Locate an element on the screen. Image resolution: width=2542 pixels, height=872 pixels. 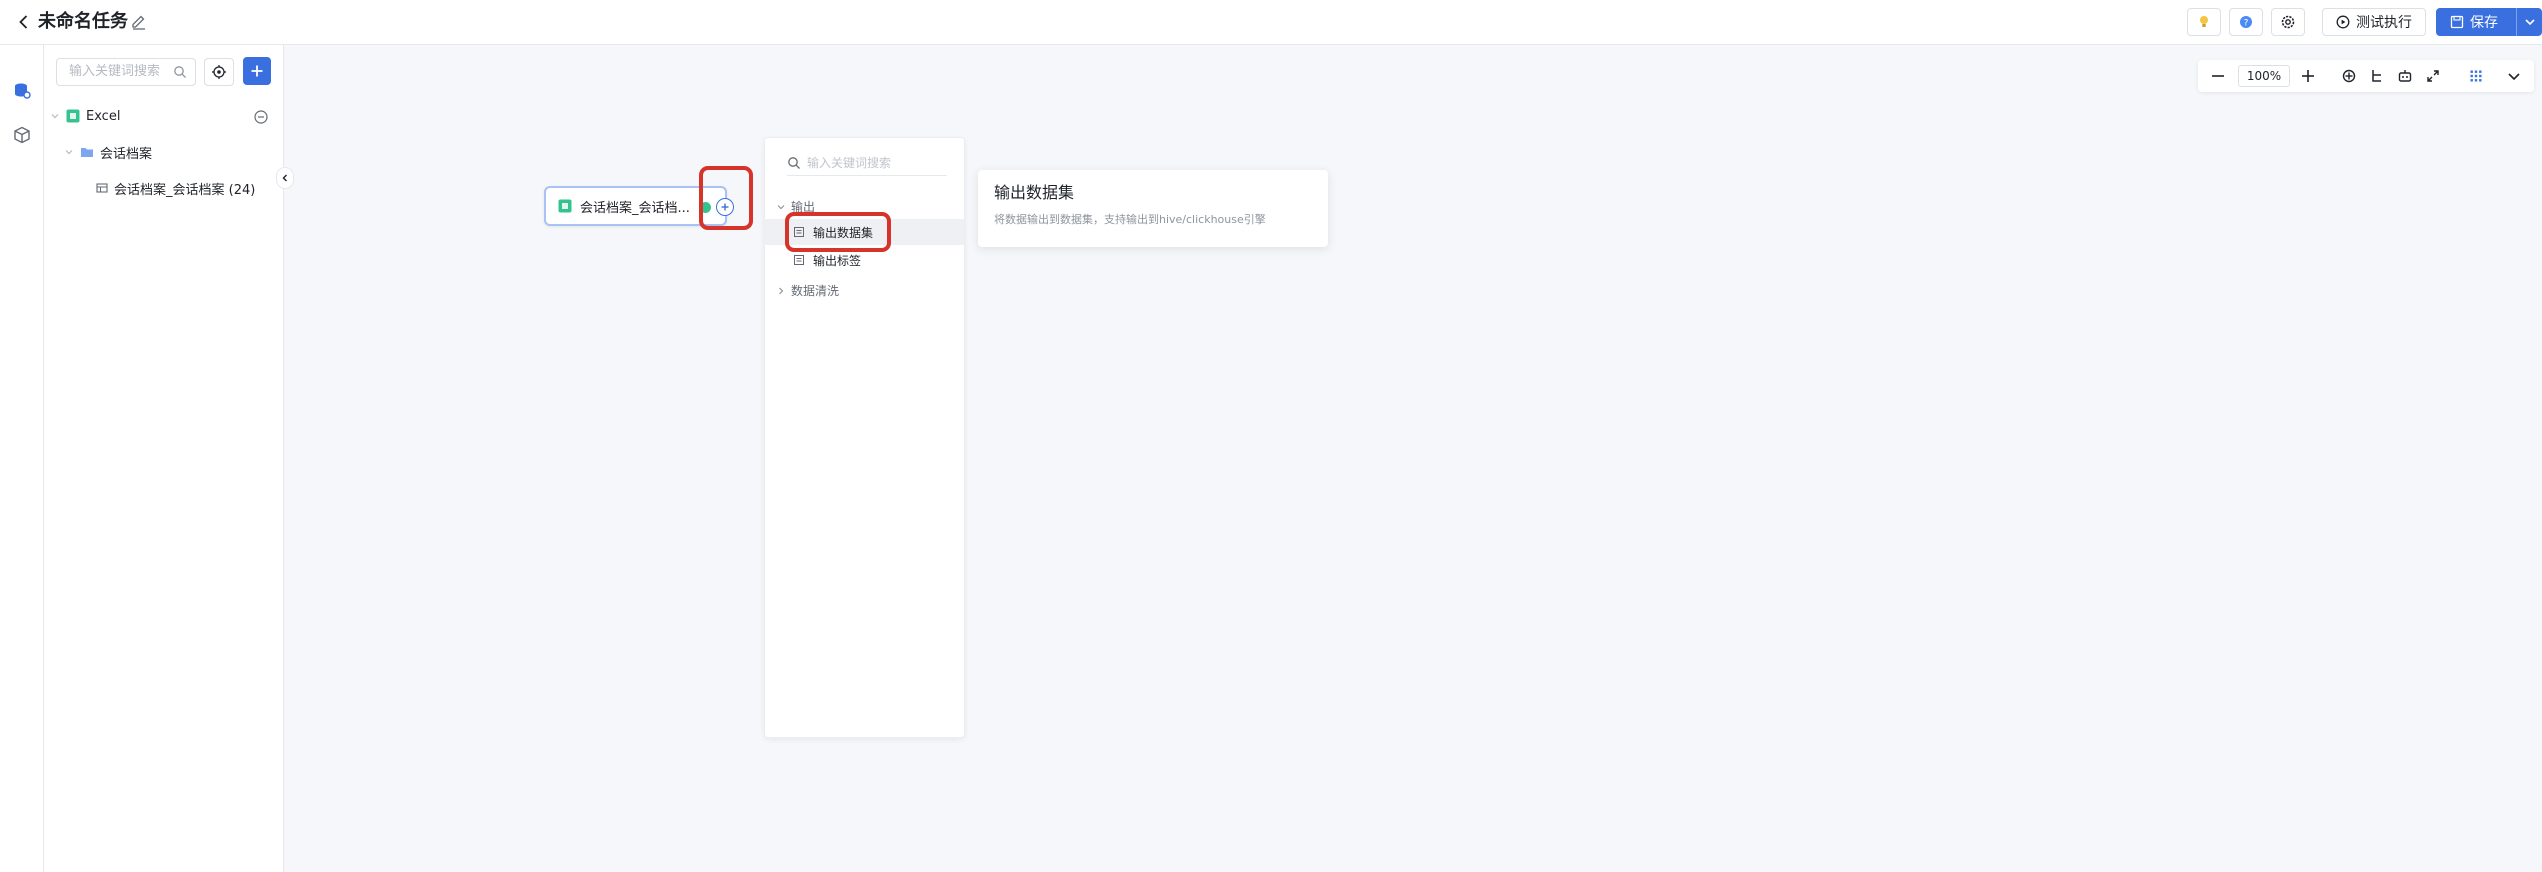
help-icon: ? is located at coordinates (2246, 22).